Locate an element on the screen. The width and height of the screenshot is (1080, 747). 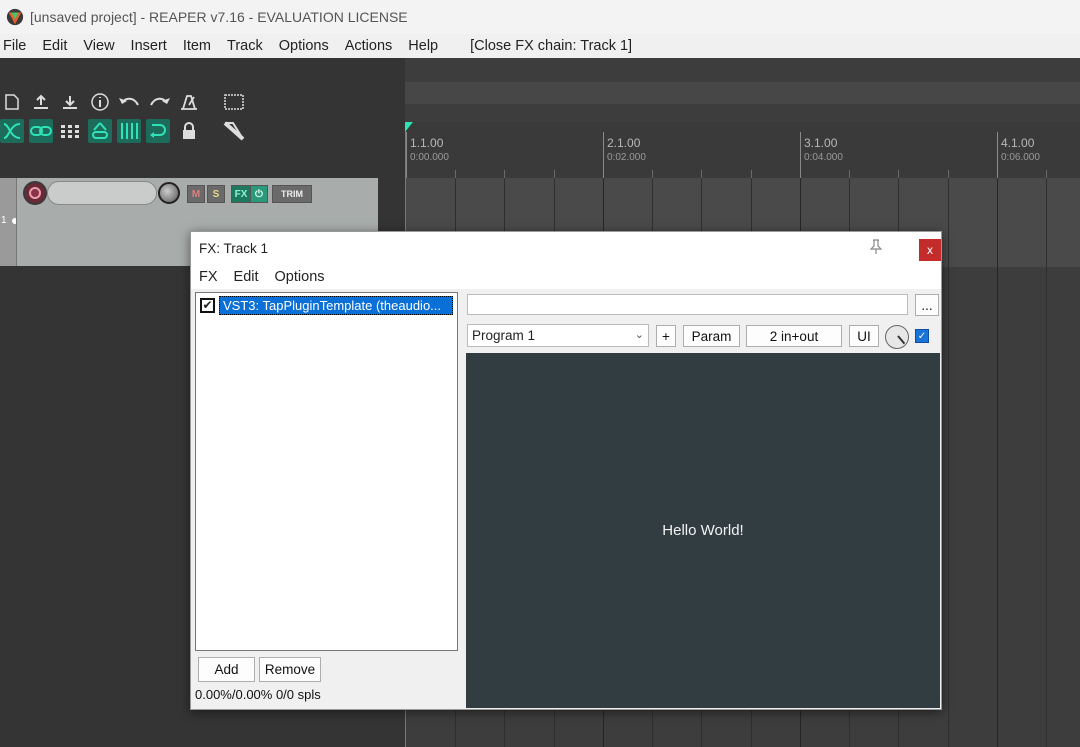
fx-button: FX is located at coordinates (241, 194).